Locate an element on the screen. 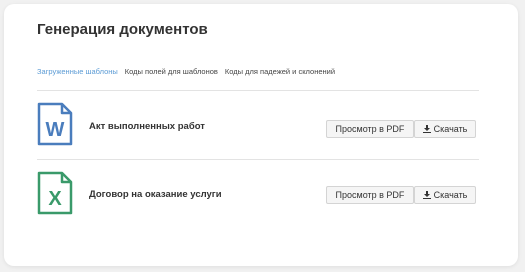  tab-field-codes: Коды полей для шаблонов is located at coordinates (171, 71).